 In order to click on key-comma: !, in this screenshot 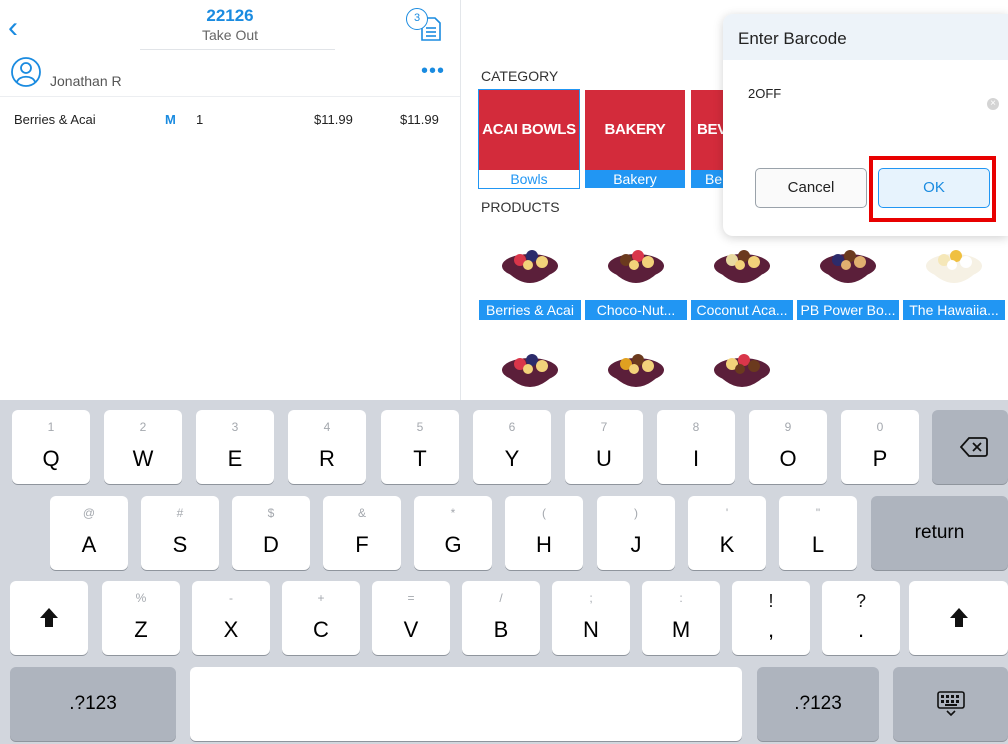, I will do `click(771, 618)`.